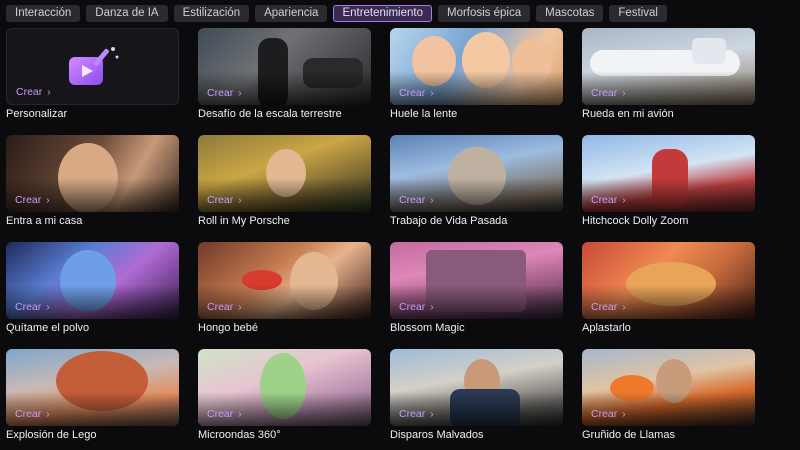  I want to click on tab-morfosis-epica: Morfosis épica, so click(484, 13).